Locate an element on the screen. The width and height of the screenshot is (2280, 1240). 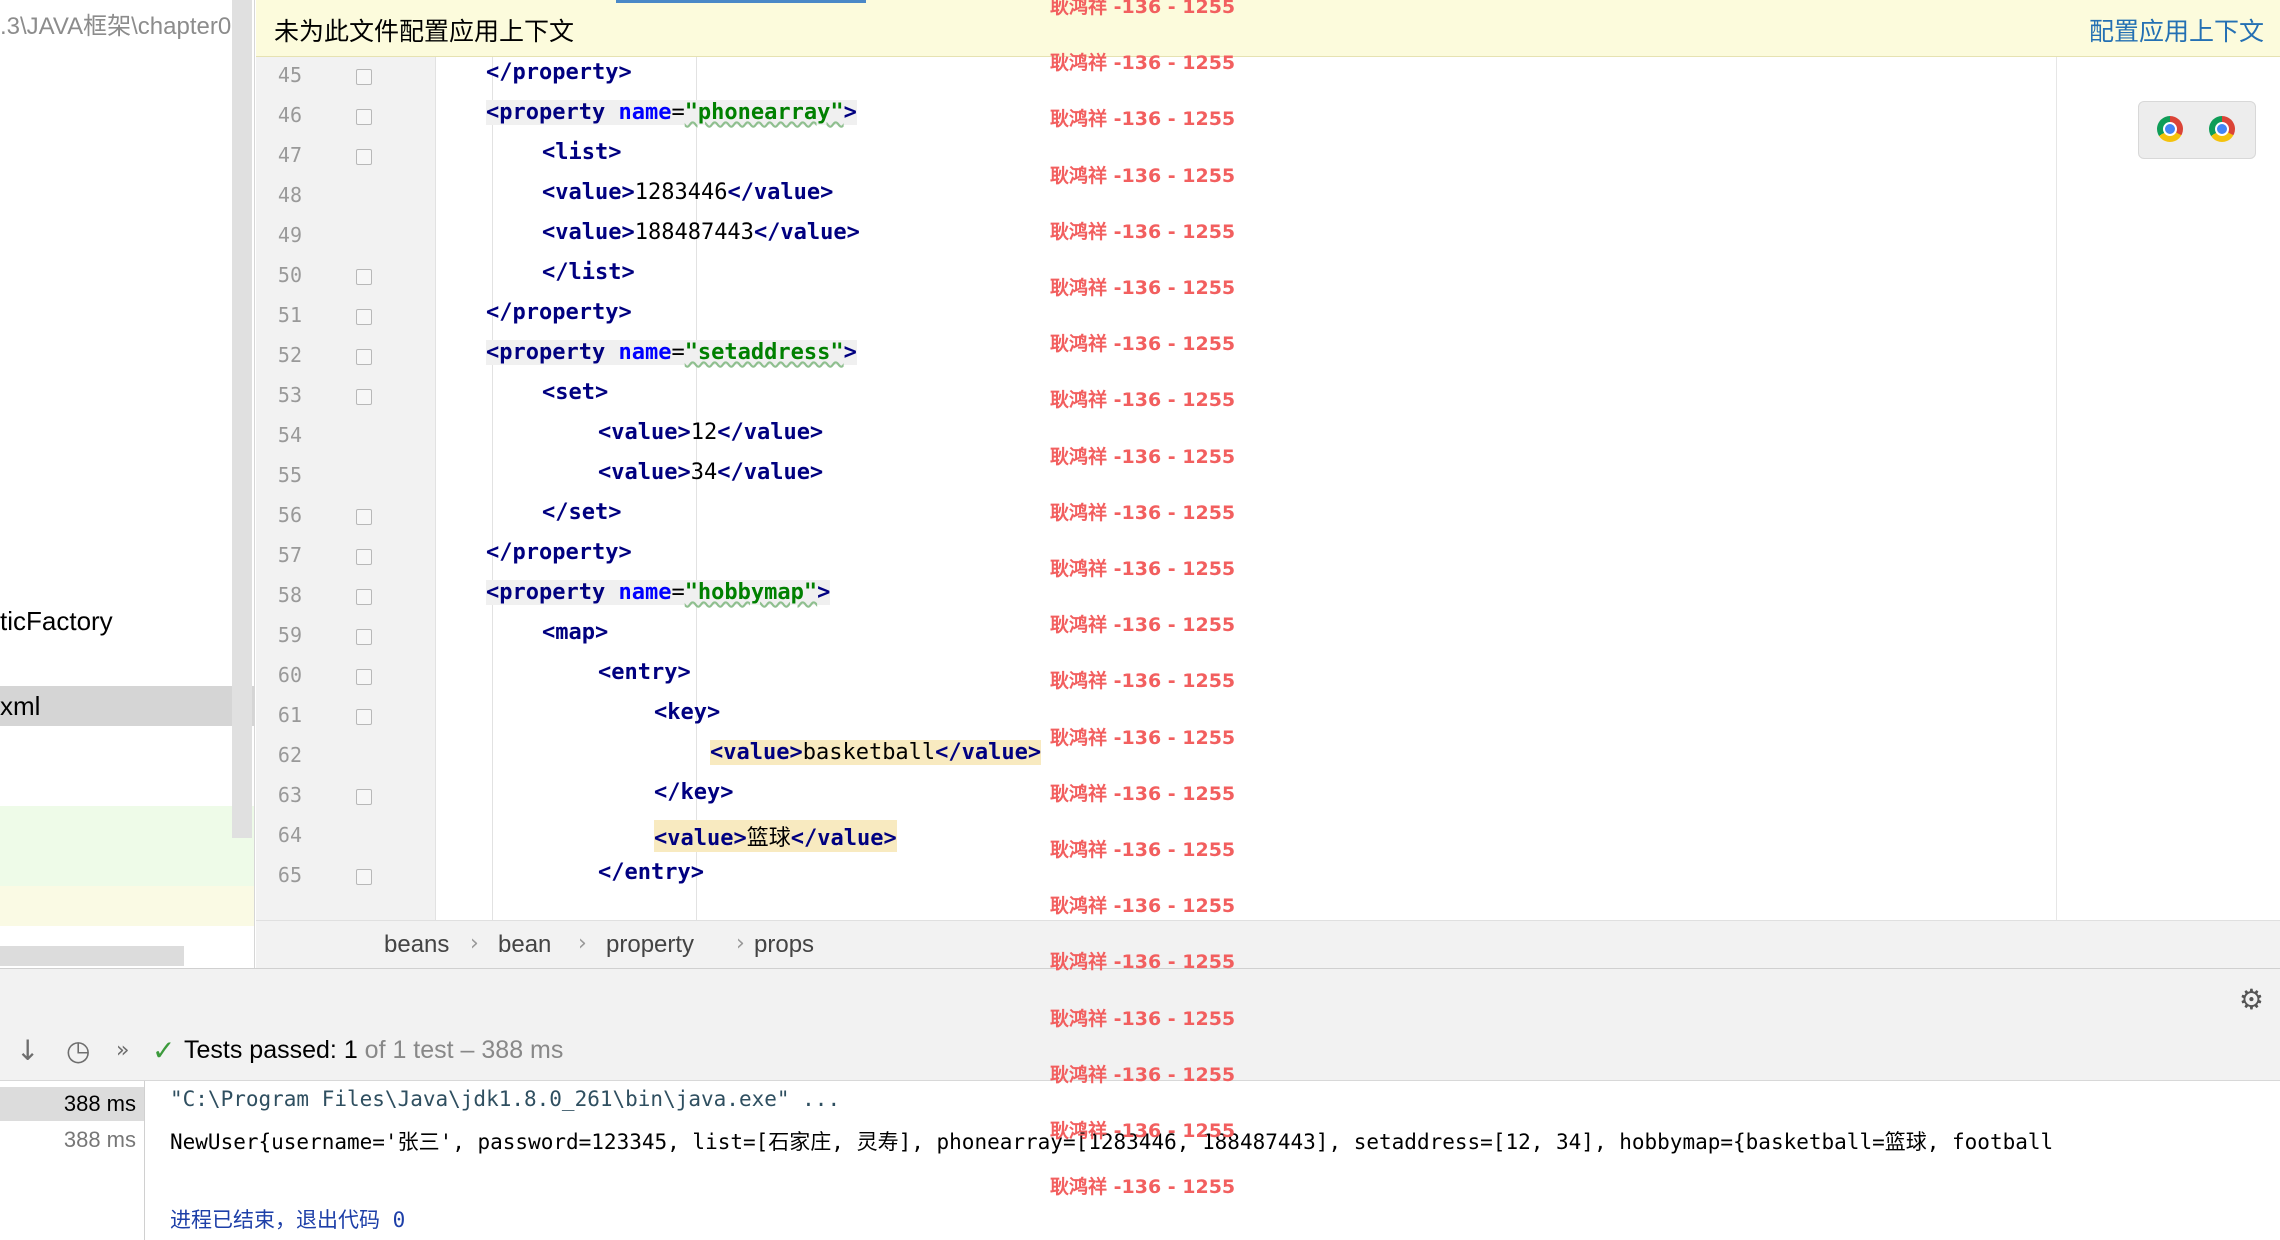
project-item-factory: ticFactory is located at coordinates (56, 621).